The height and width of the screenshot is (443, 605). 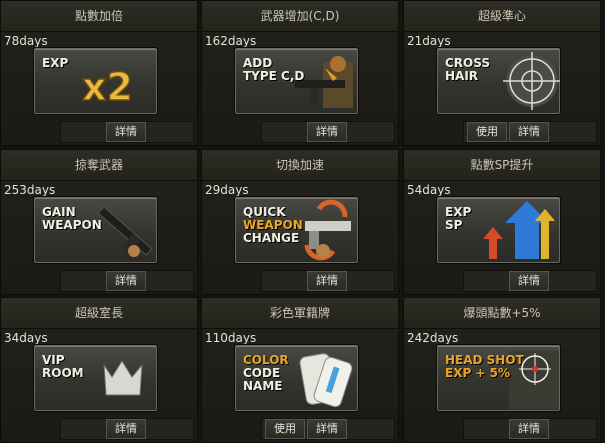 I want to click on item-card-line: EXP, so click(x=55, y=63).